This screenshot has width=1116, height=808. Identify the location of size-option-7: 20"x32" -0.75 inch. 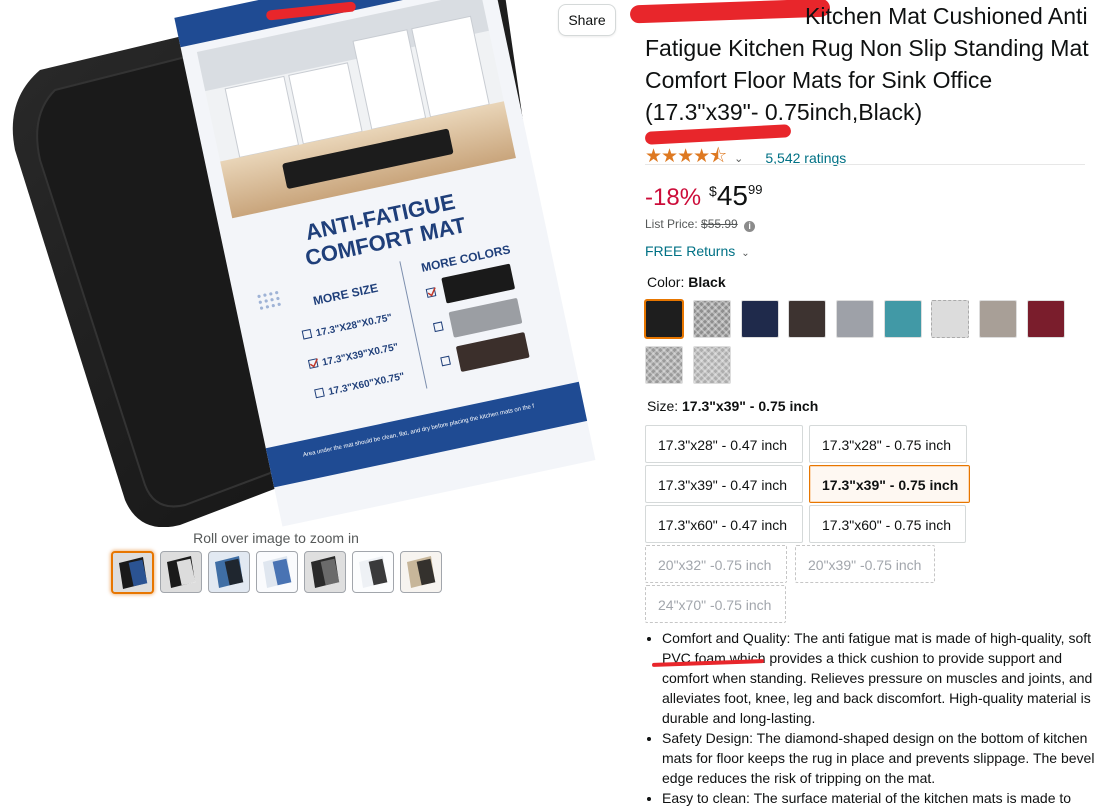
(716, 564).